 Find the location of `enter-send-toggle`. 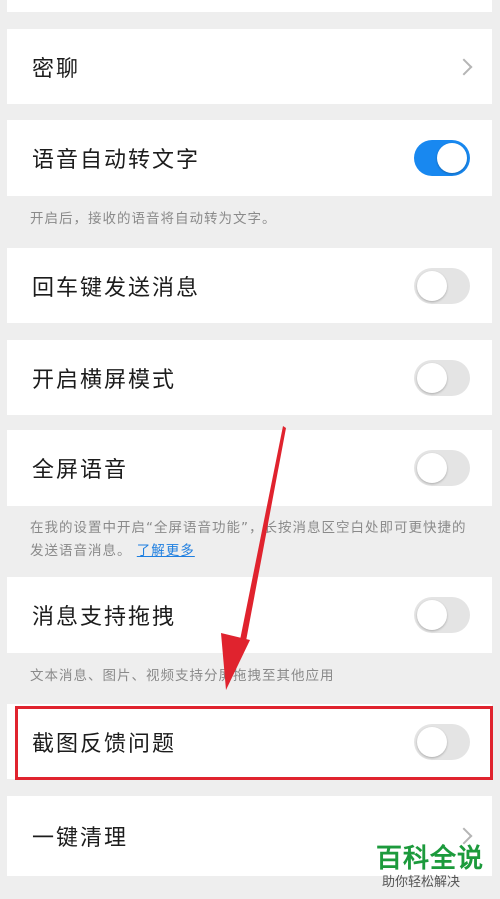

enter-send-toggle is located at coordinates (442, 285).